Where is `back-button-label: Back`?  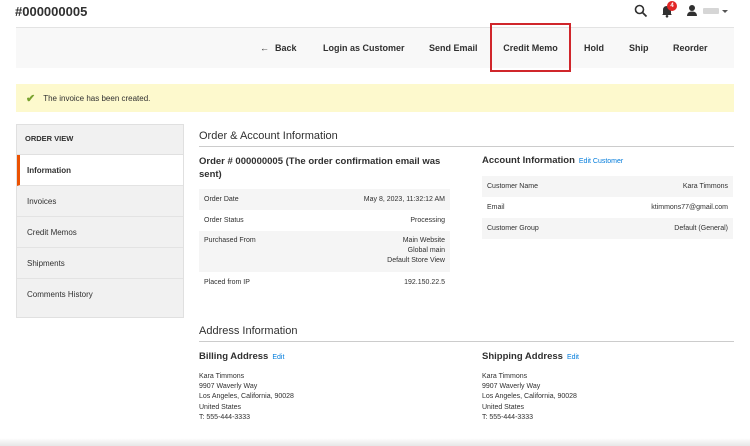 back-button-label: Back is located at coordinates (286, 48).